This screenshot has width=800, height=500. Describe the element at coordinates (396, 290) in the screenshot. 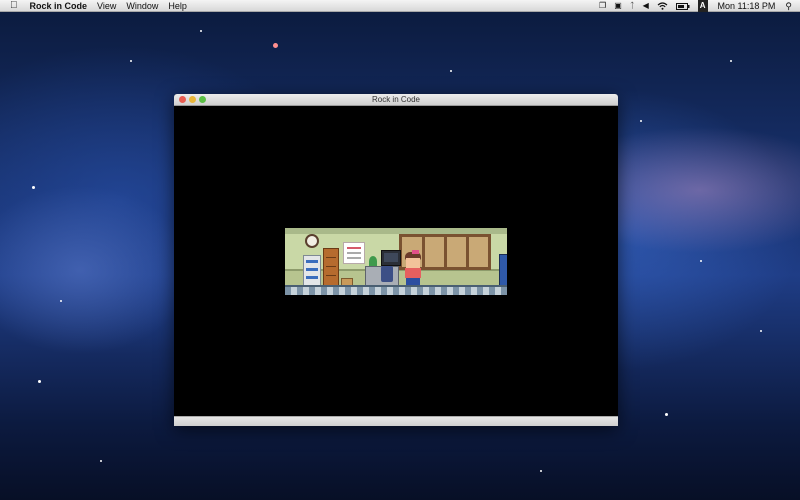

I see `floor-tiles` at that location.